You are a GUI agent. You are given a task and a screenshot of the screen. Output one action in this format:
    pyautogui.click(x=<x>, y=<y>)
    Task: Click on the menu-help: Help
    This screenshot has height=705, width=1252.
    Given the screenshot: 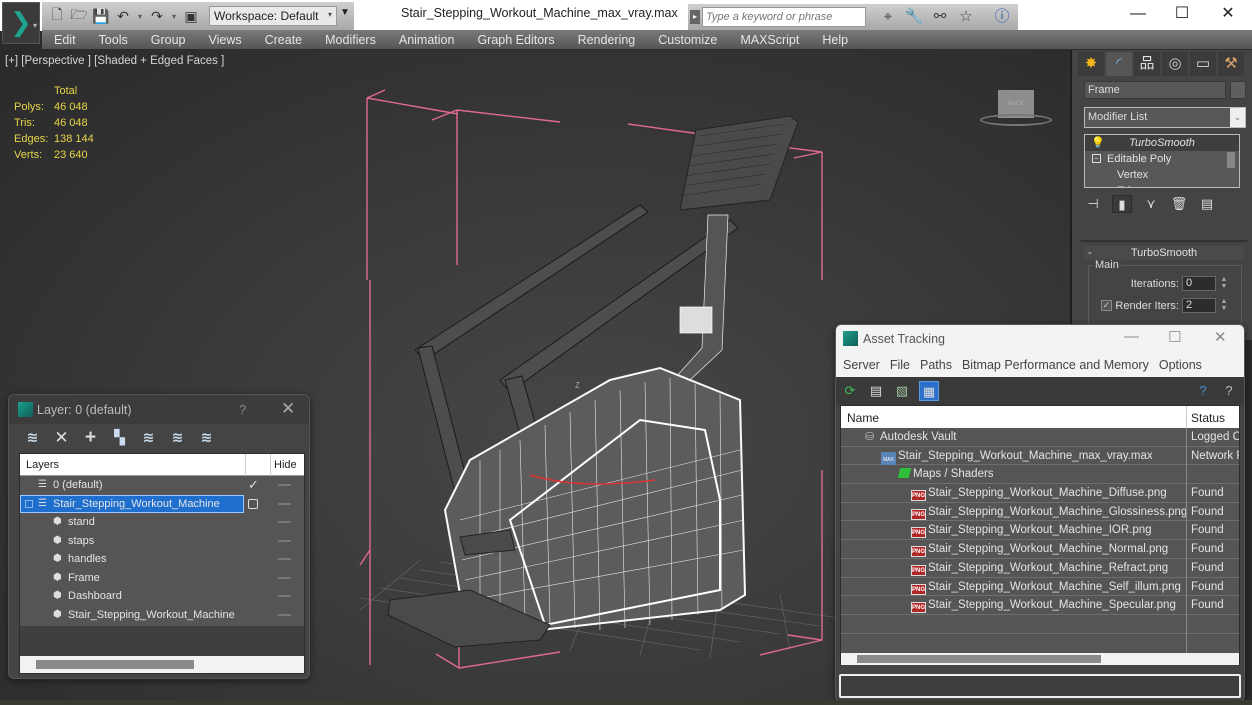 What is the action you would take?
    pyautogui.click(x=835, y=40)
    